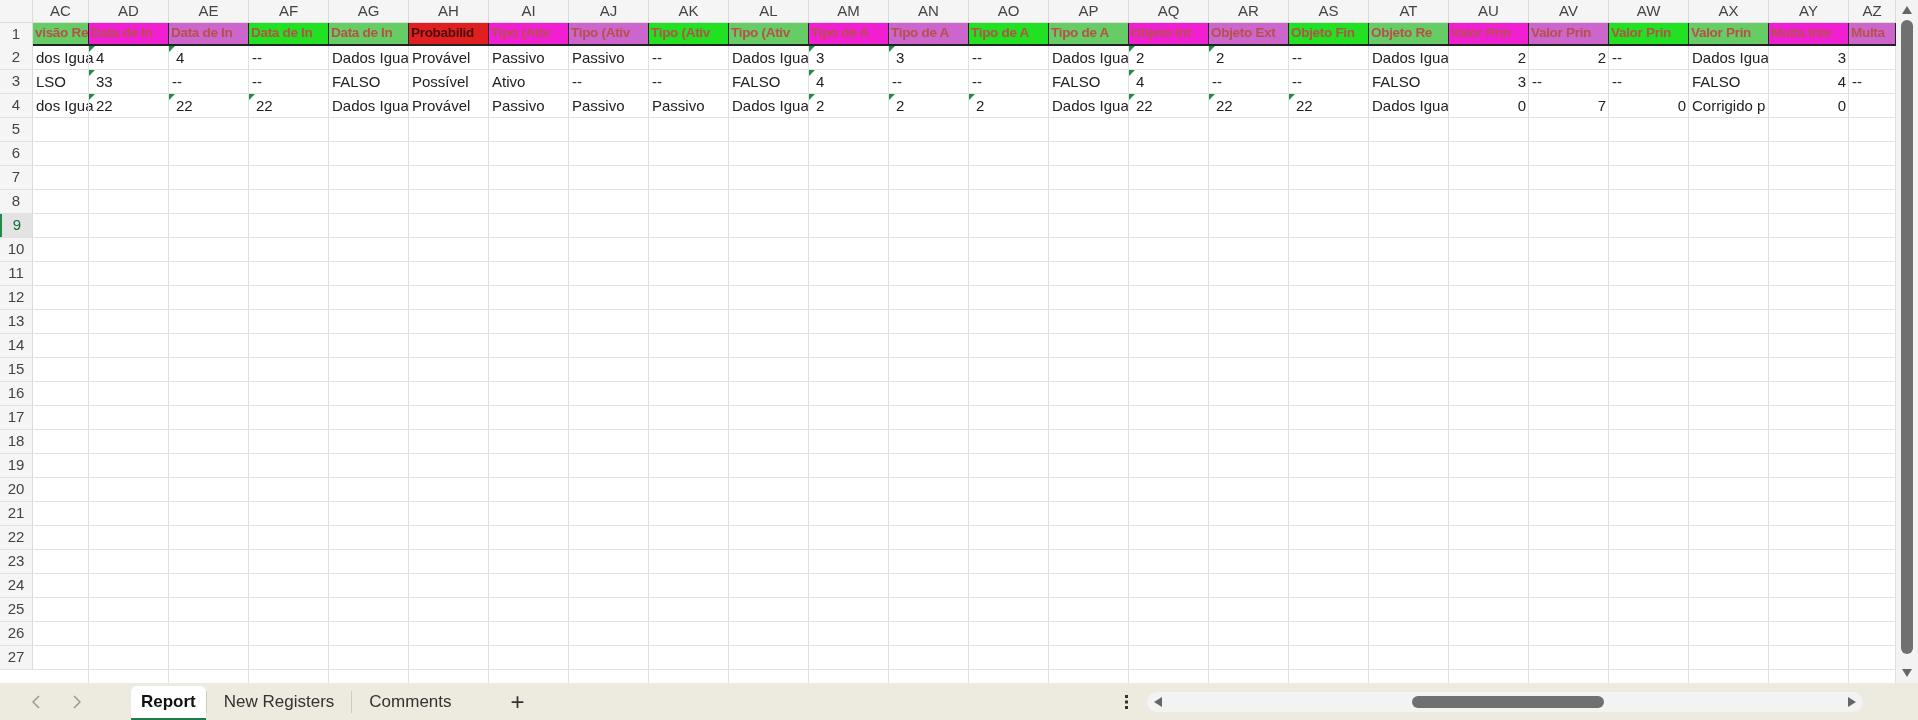 The width and height of the screenshot is (1918, 720). What do you see at coordinates (36, 701) in the screenshot?
I see `previous-sheet-icon` at bounding box center [36, 701].